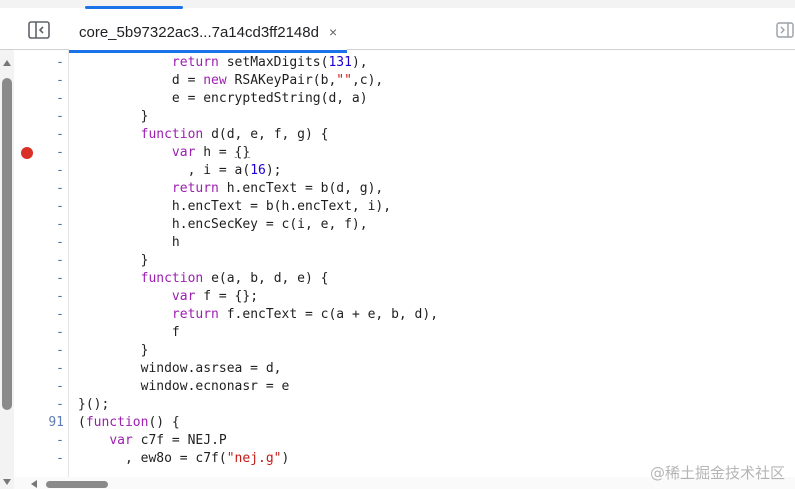 Image resolution: width=795 pixels, height=489 pixels. What do you see at coordinates (397, 297) in the screenshot?
I see `code-line: - var f = {};` at bounding box center [397, 297].